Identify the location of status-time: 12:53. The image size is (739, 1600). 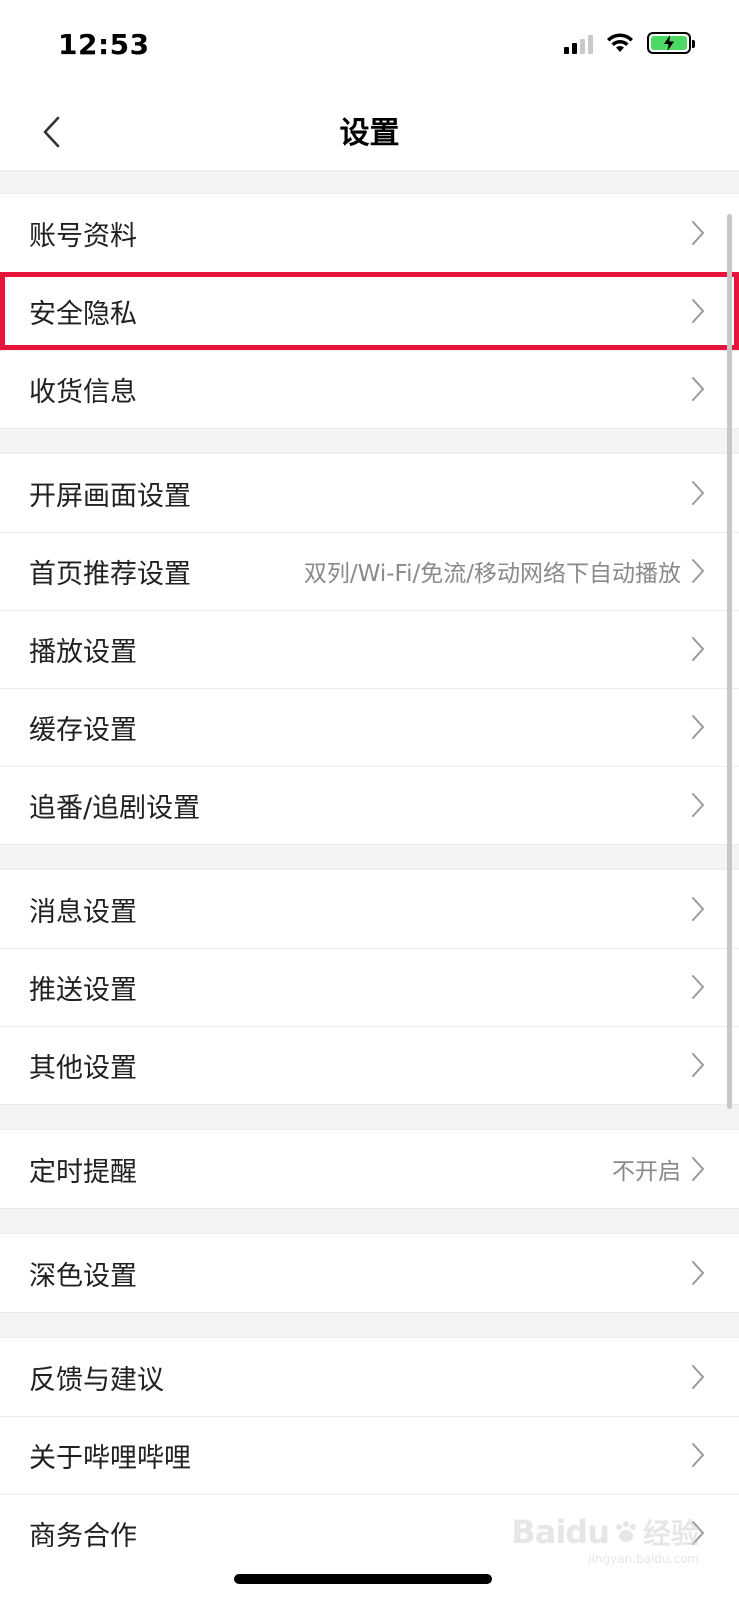
(104, 44).